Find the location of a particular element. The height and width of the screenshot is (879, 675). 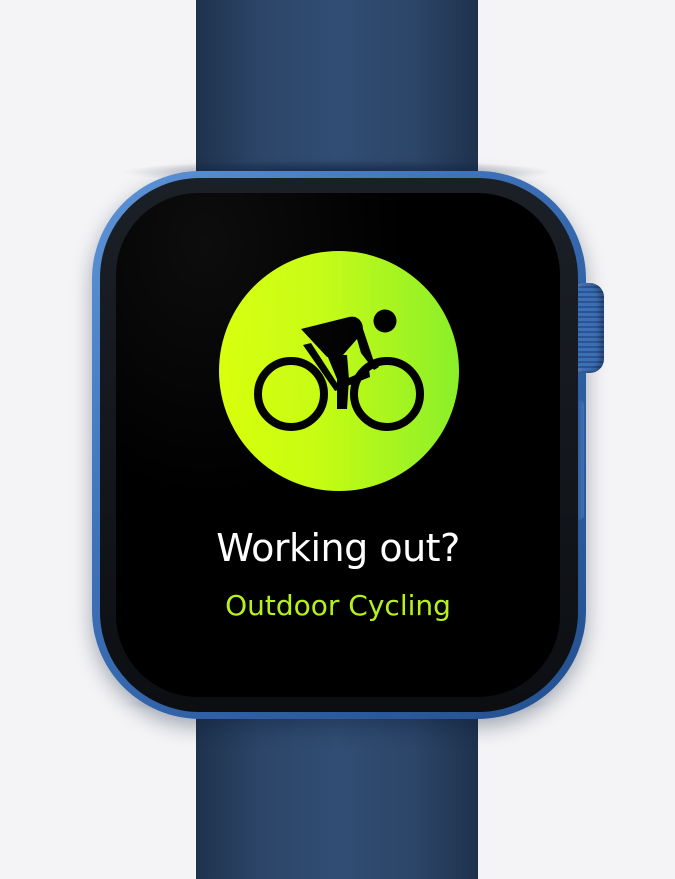

workout-type-label: Outdoor Cycling is located at coordinates (338, 606).